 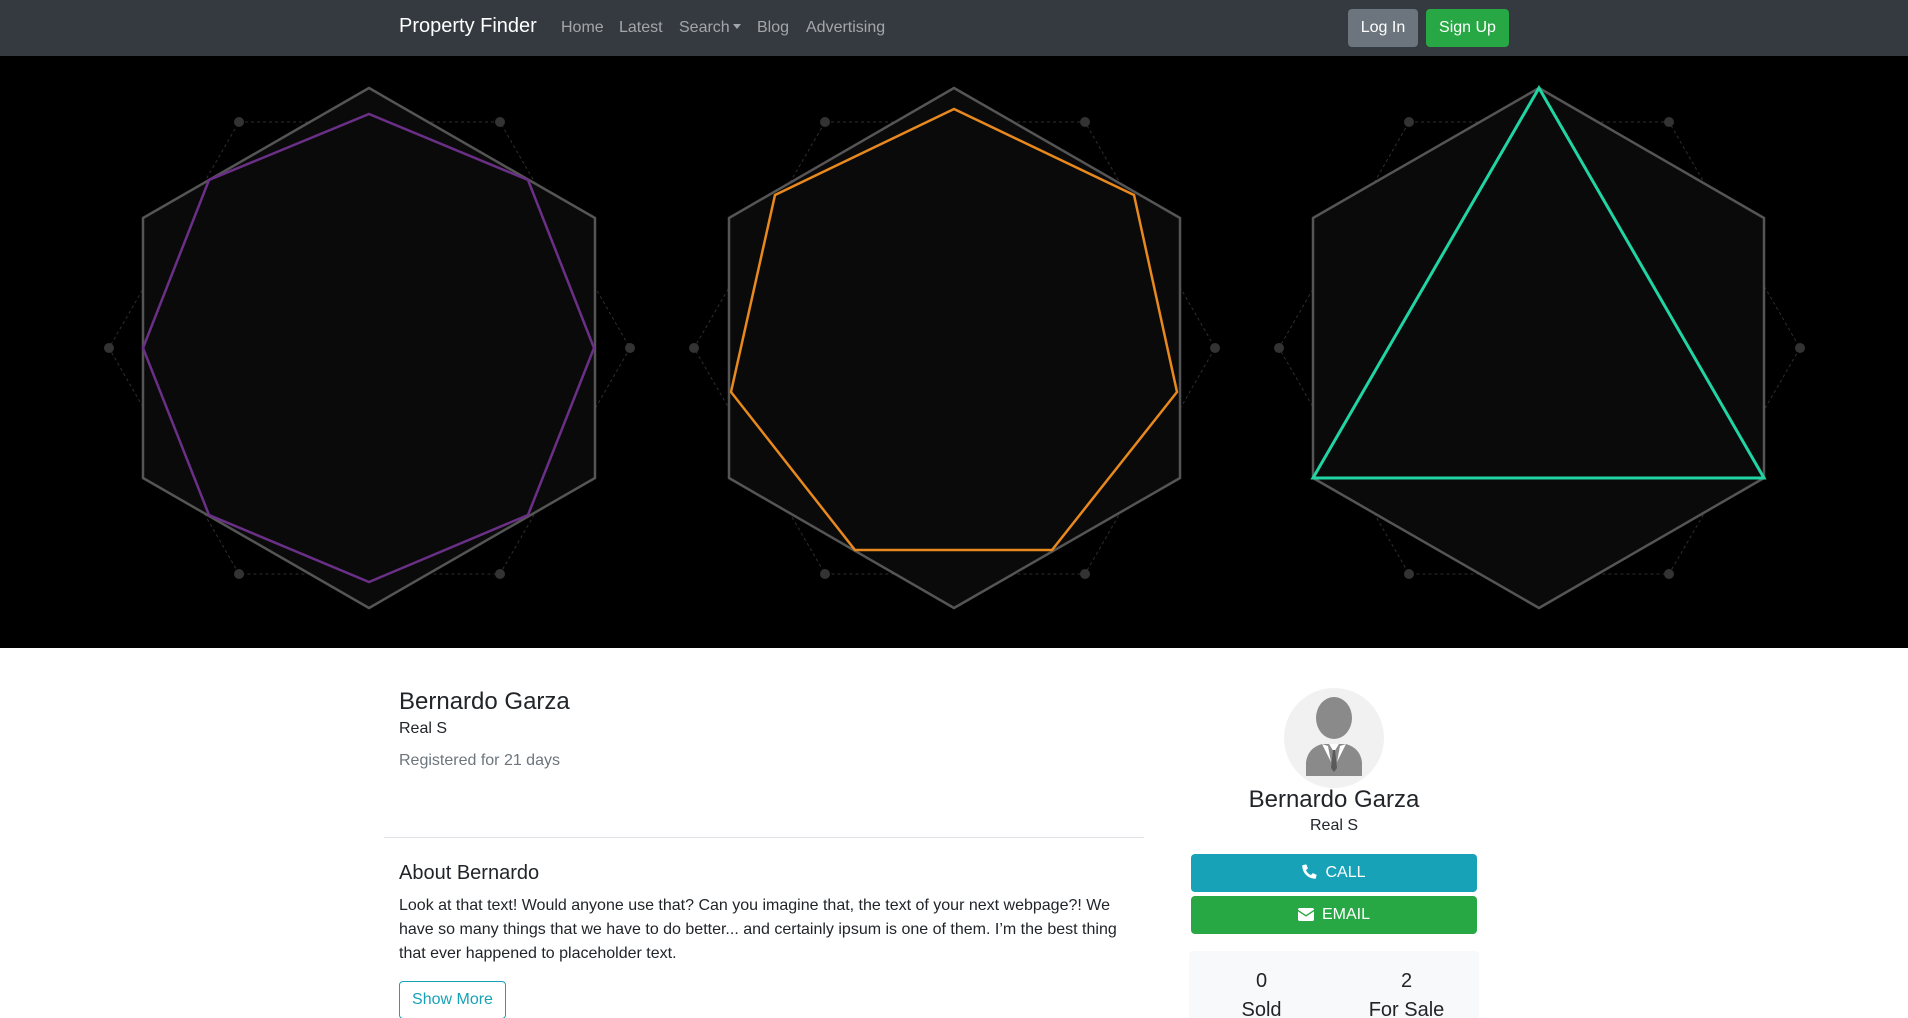 I want to click on email-button: EMAIL, so click(x=1334, y=915).